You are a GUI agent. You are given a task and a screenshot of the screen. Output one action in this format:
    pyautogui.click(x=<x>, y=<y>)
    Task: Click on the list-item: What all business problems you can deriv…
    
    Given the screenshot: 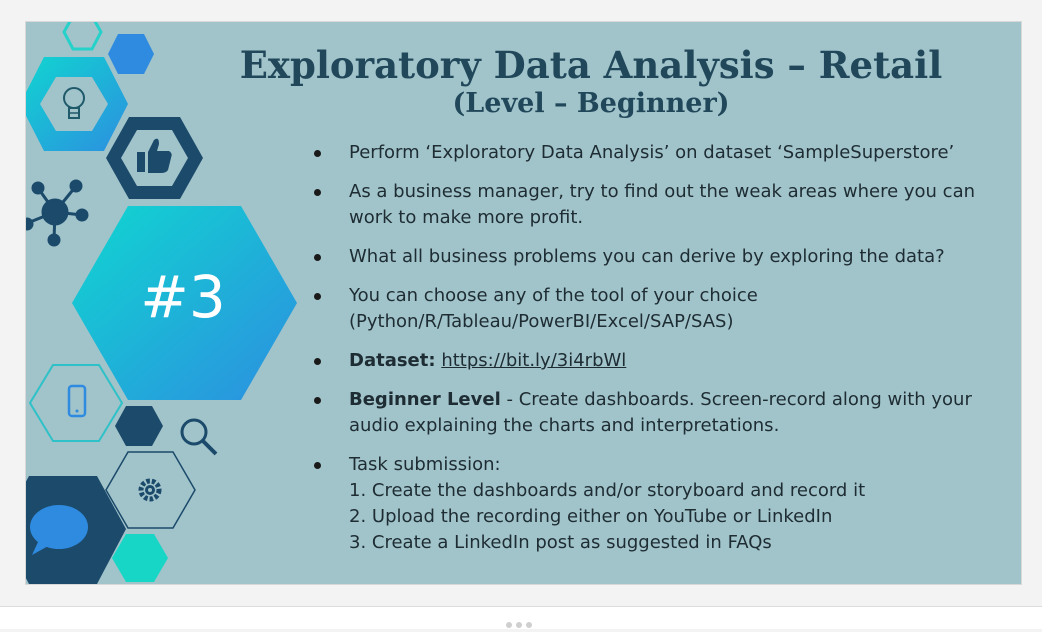 What is the action you would take?
    pyautogui.click(x=659, y=257)
    